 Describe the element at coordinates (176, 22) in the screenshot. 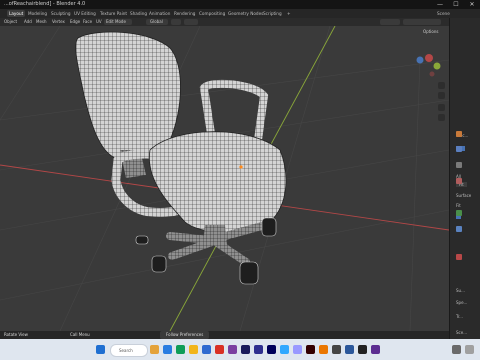

I see `pivot-button` at that location.